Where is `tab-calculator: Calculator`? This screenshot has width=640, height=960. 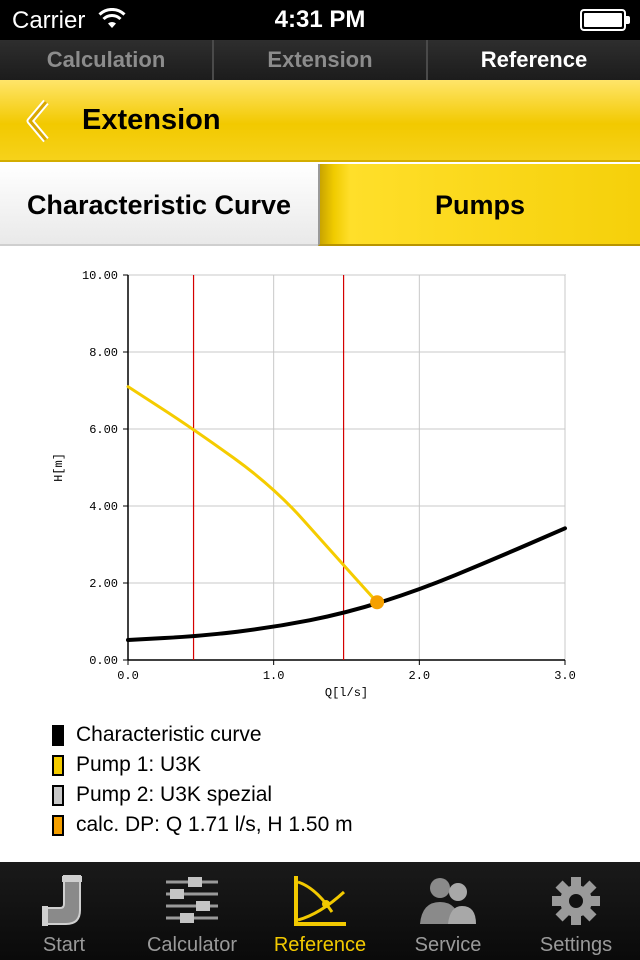
tab-calculator: Calculator is located at coordinates (192, 911).